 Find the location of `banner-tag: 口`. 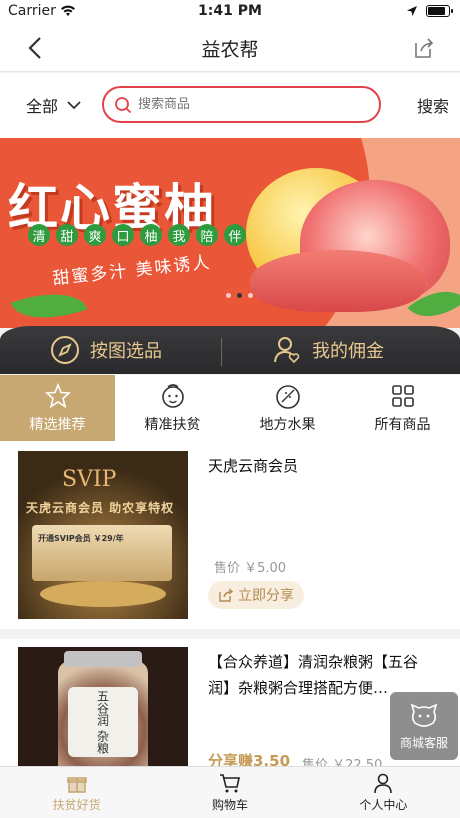

banner-tag: 口 is located at coordinates (123, 235).